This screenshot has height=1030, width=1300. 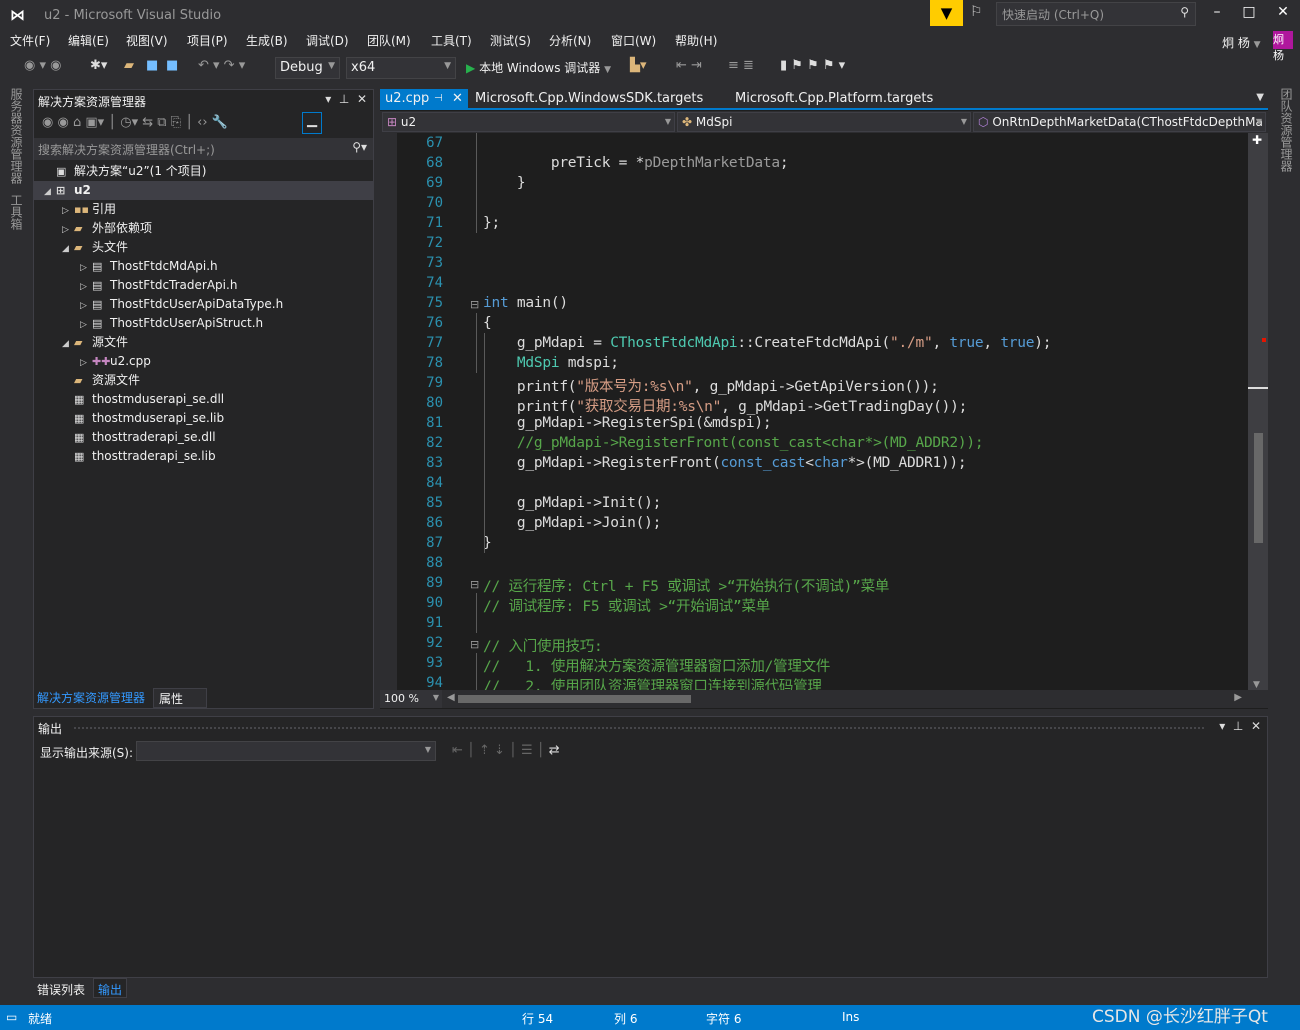 What do you see at coordinates (139, 437) in the screenshot?
I see `tree-item: ▦ thosttraderapi_se.dll` at bounding box center [139, 437].